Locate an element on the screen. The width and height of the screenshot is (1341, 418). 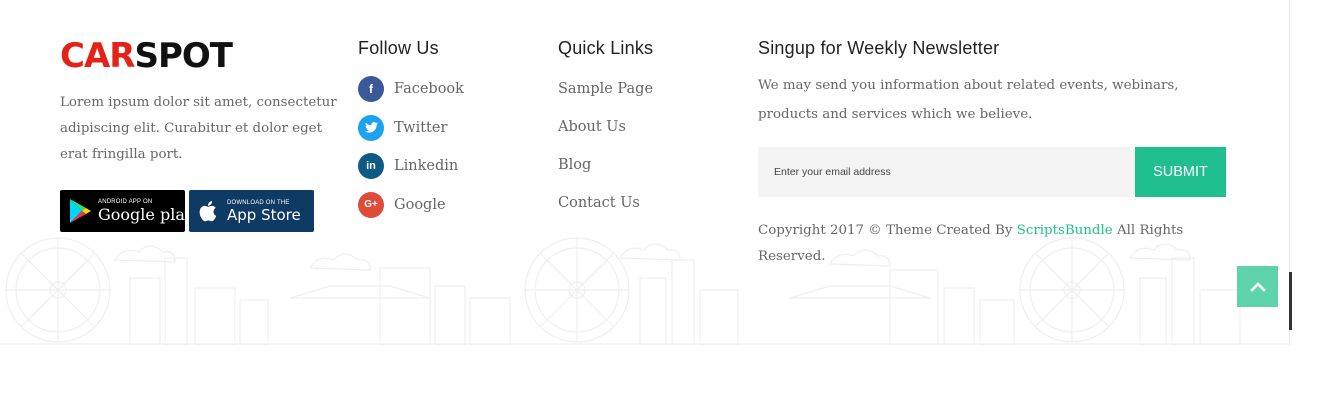
quick-links-list: Sample Page About Us Blog Contact Us is located at coordinates (643, 146).